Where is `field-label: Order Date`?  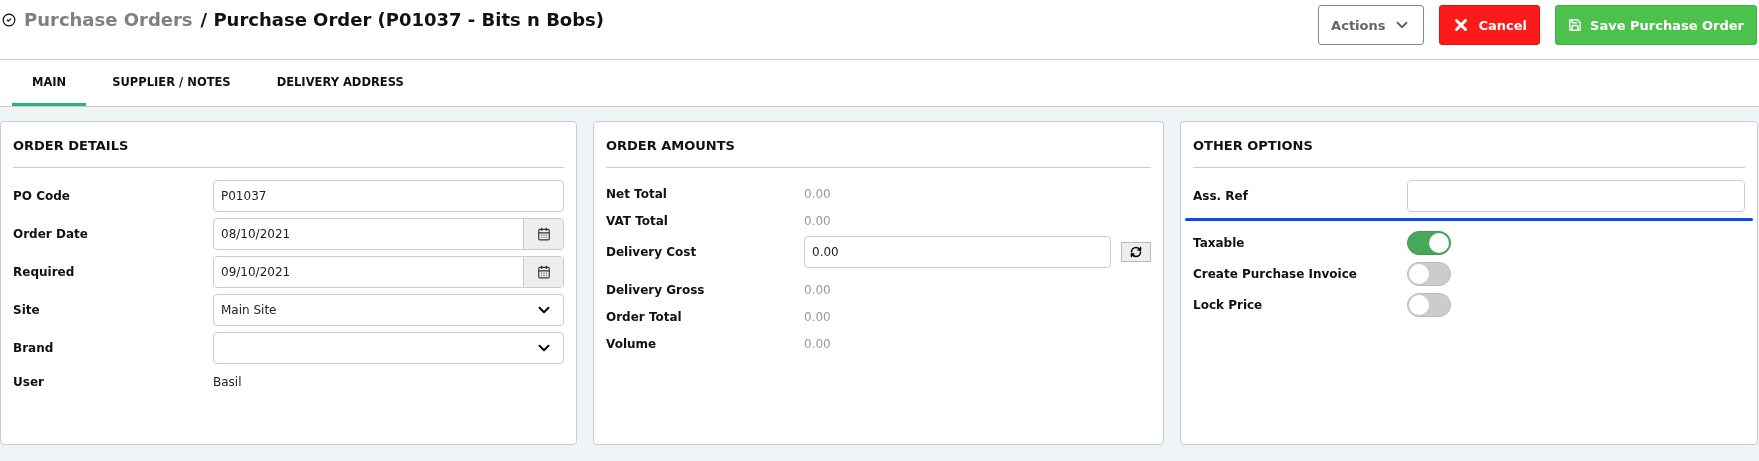
field-label: Order Date is located at coordinates (51, 234).